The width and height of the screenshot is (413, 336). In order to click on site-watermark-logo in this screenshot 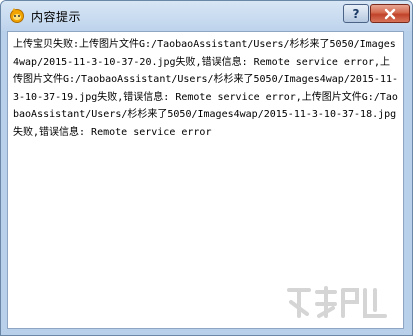, I will do `click(337, 302)`.